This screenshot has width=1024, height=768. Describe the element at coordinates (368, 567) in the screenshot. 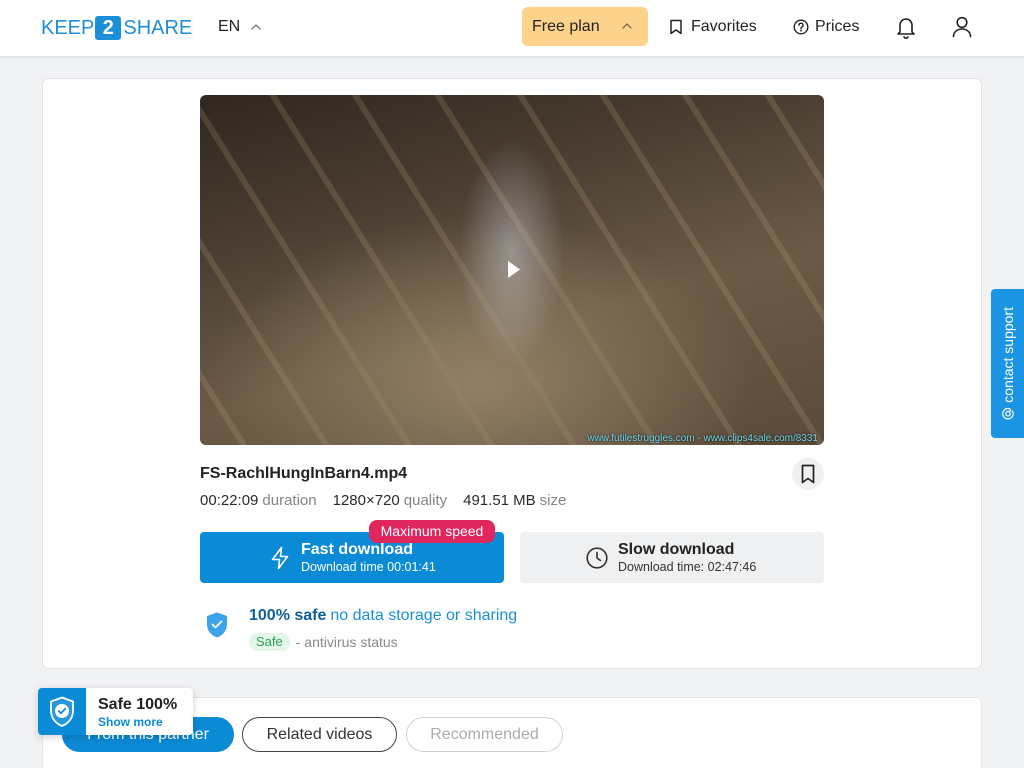

I see `fast-download-time: Download time 00:01:41` at that location.